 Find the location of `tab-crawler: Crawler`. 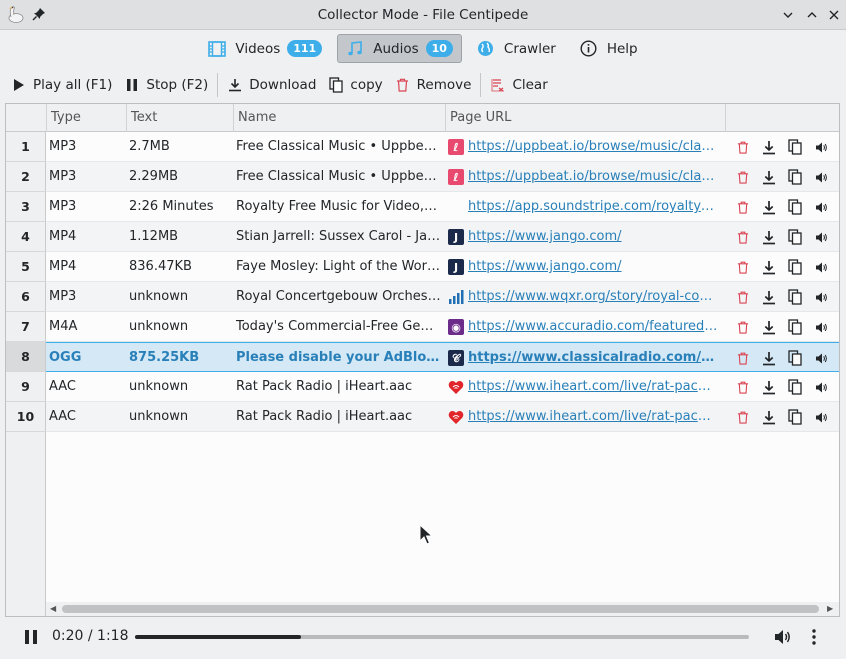

tab-crawler: Crawler is located at coordinates (516, 48).